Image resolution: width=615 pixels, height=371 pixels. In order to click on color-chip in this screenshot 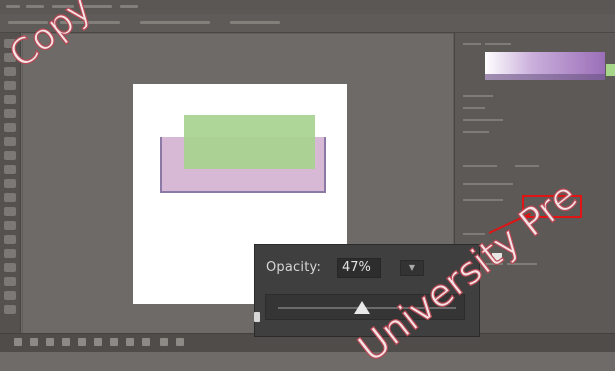, I will do `click(610, 70)`.